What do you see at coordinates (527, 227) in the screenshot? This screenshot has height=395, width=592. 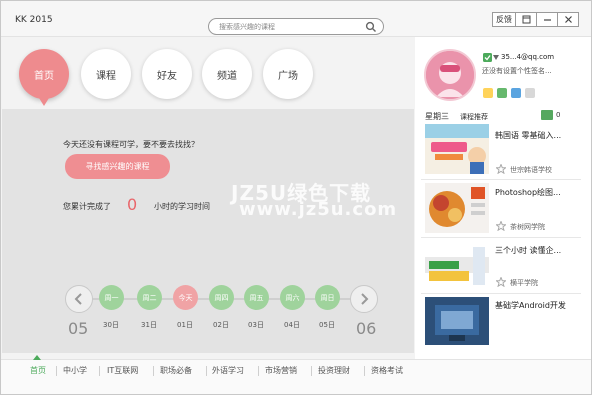 I see `course-school: 茶树网学院` at bounding box center [527, 227].